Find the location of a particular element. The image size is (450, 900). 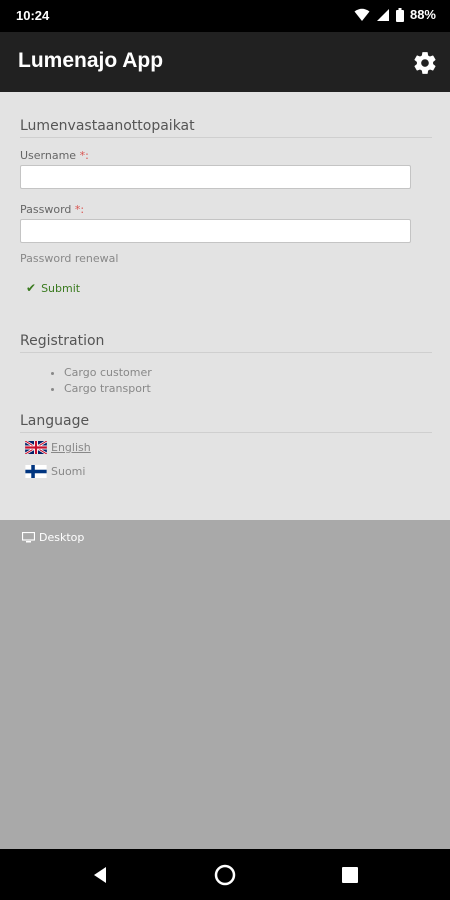

gear-icon is located at coordinates (425, 63).